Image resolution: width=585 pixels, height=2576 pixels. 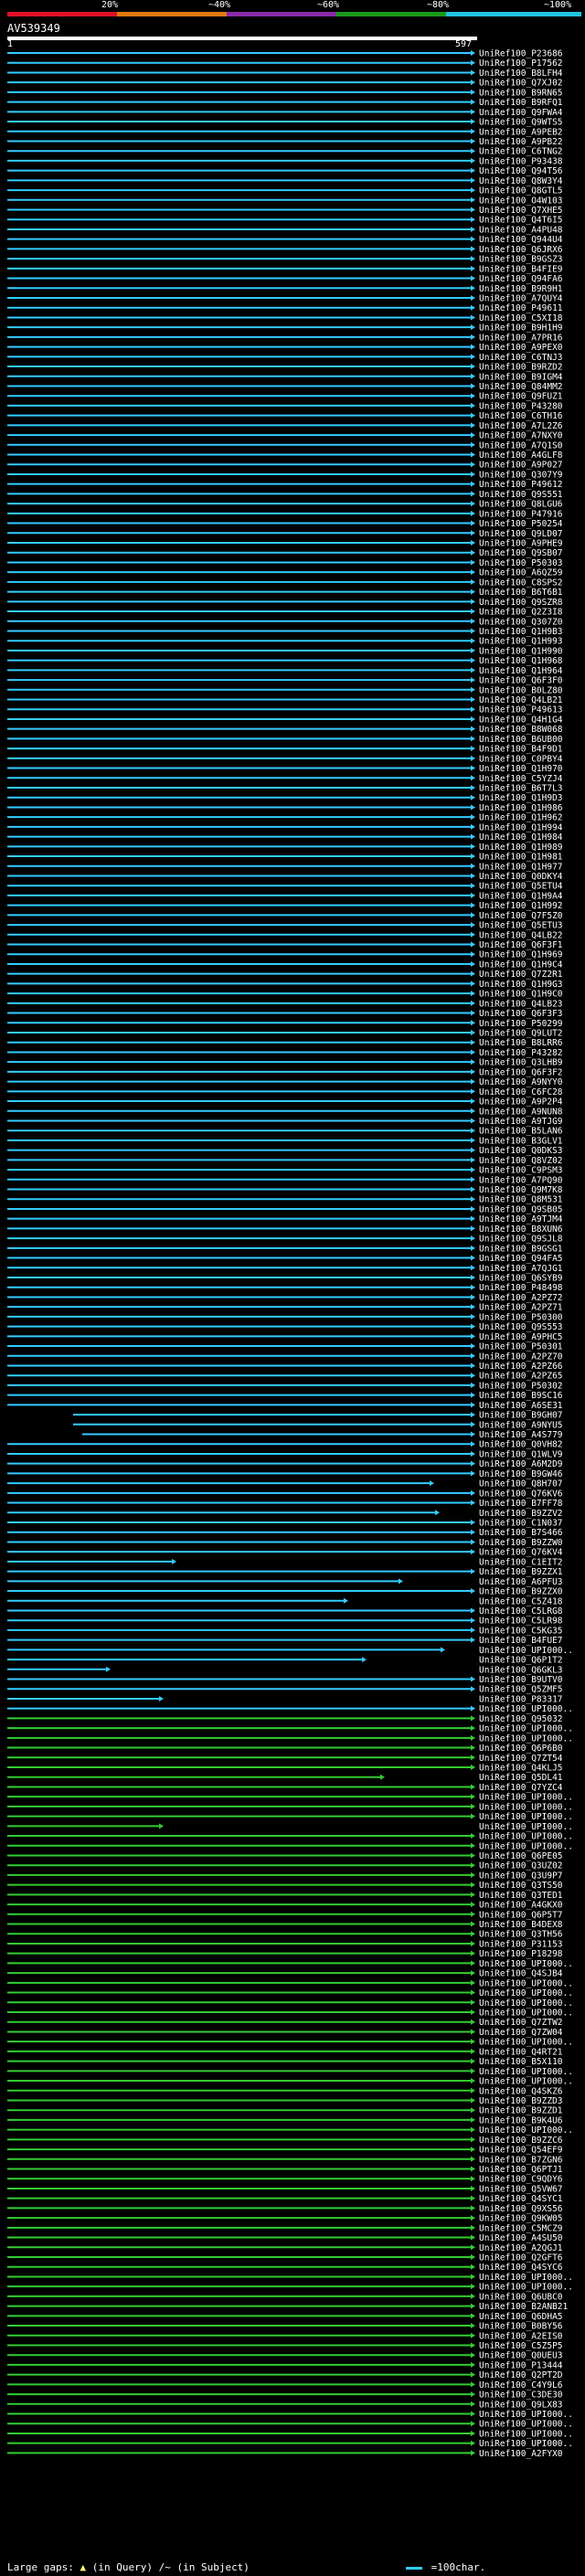 I want to click on hit-label: UniRef100_Q944U4, so click(x=521, y=240).